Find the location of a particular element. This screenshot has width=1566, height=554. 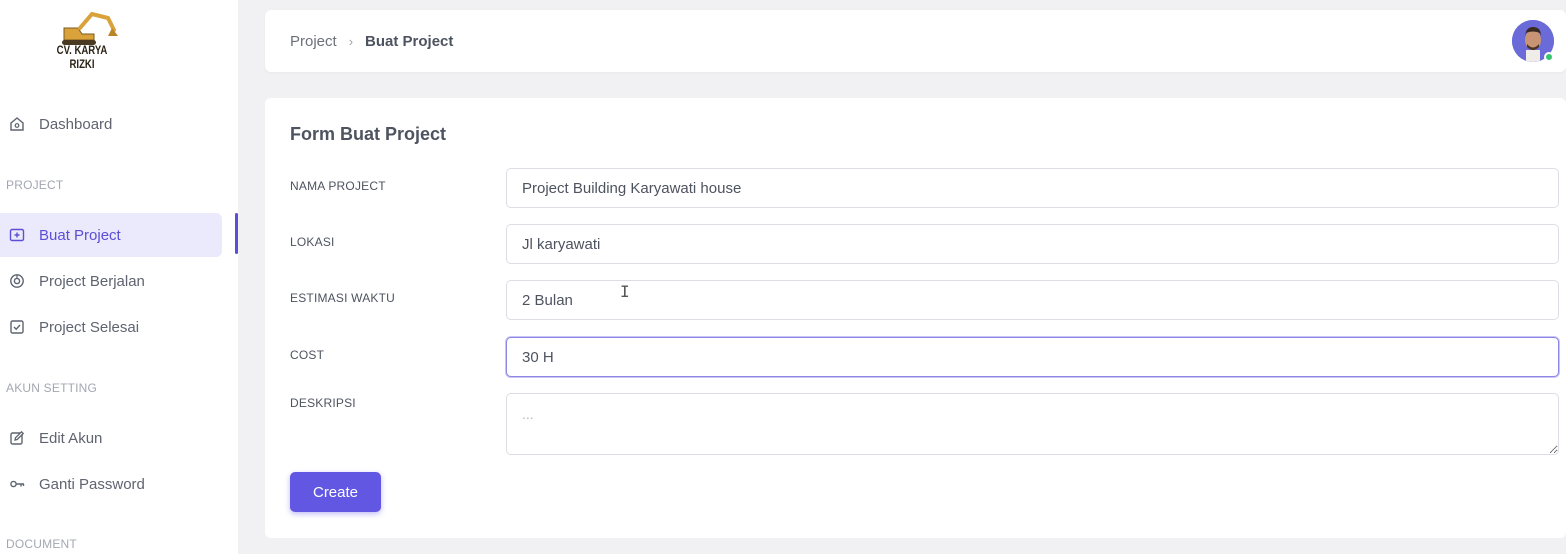

nama-project-input is located at coordinates (1032, 188).